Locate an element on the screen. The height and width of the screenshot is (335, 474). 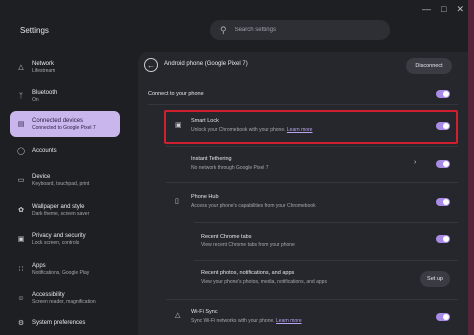
wifi-sync-title: Wi-Fi Sync is located at coordinates (204, 312).